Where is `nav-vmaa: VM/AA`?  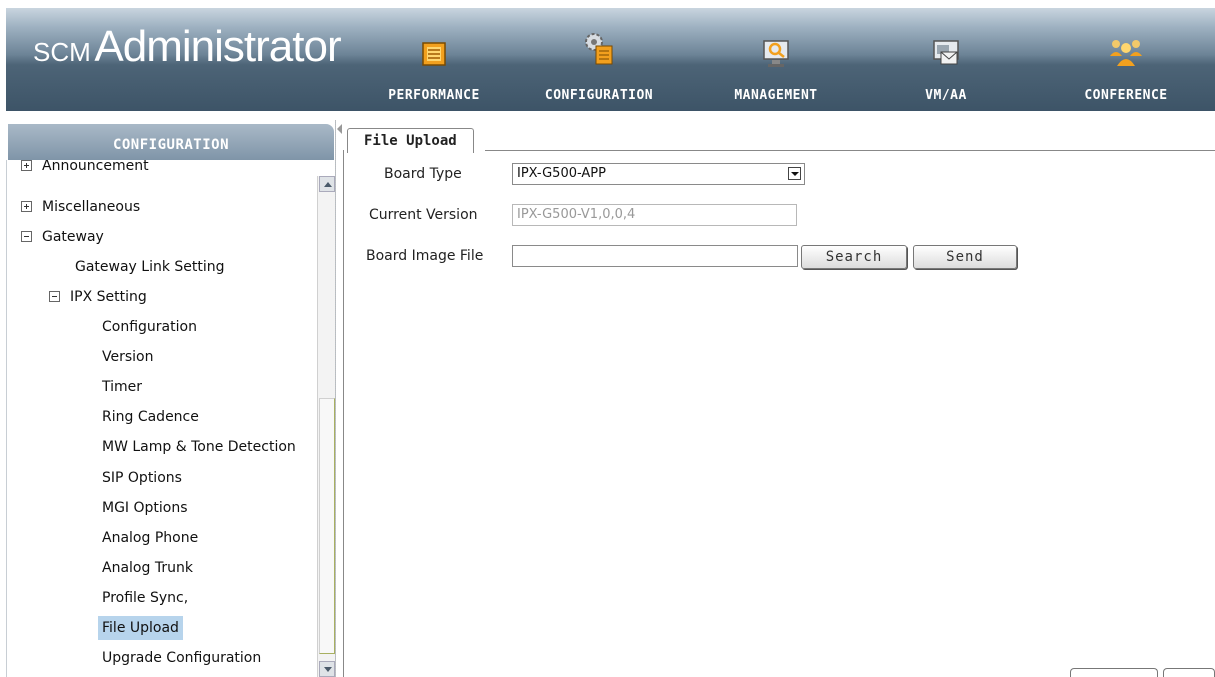 nav-vmaa: VM/AA is located at coordinates (946, 59).